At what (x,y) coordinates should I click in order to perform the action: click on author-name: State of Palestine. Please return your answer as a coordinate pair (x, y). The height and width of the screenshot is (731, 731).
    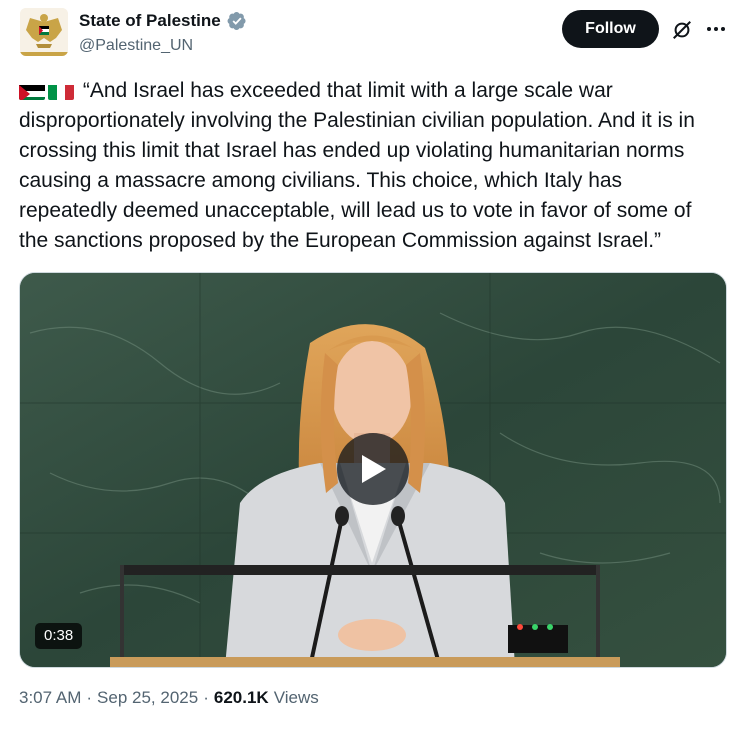
    Looking at the image, I should click on (163, 21).